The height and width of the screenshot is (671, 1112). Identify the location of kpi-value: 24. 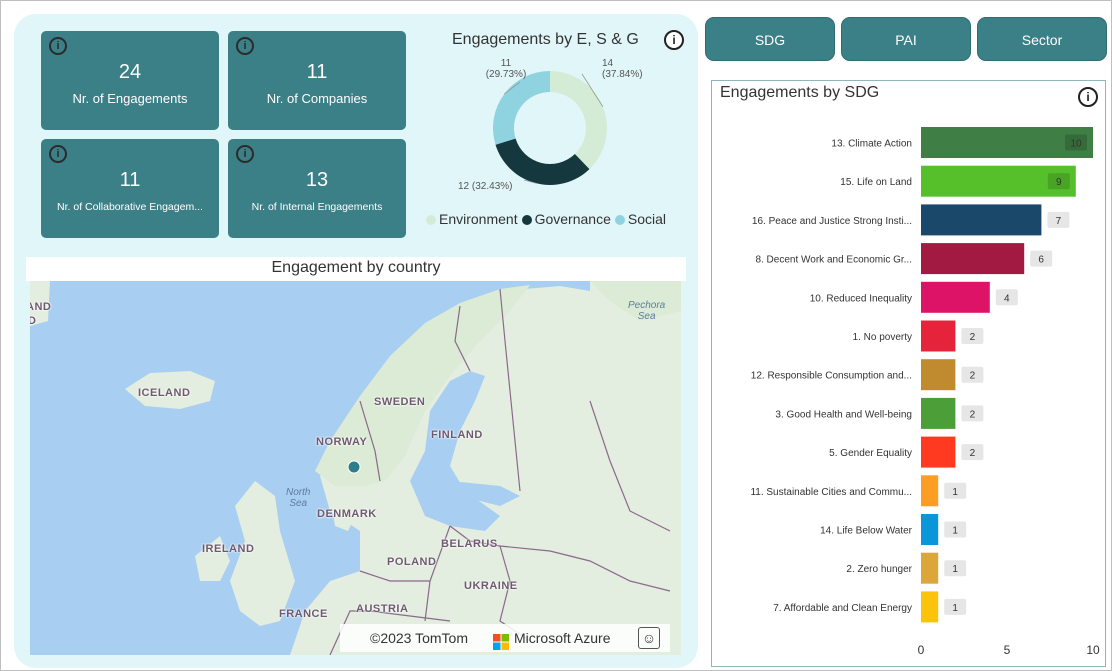
(130, 72).